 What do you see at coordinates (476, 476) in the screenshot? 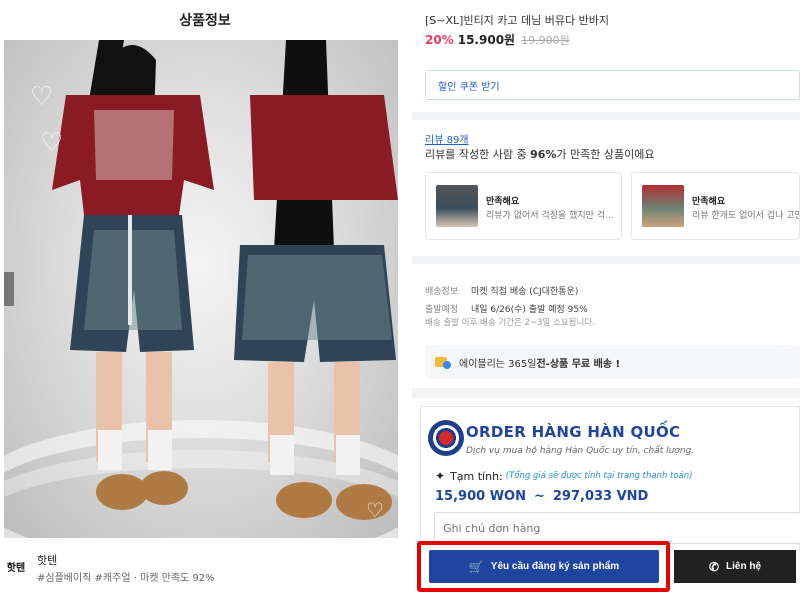
I see `estimate-label: Tạm tính:` at bounding box center [476, 476].